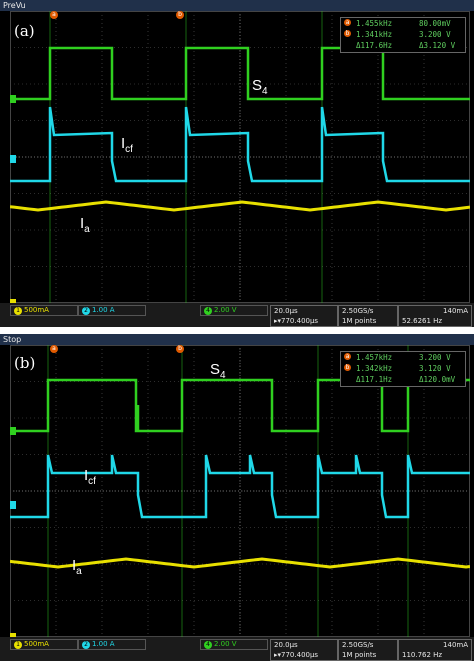 This screenshot has height=661, width=474. Describe the element at coordinates (237, 339) in the screenshot. I see `status-bar: Stop` at that location.